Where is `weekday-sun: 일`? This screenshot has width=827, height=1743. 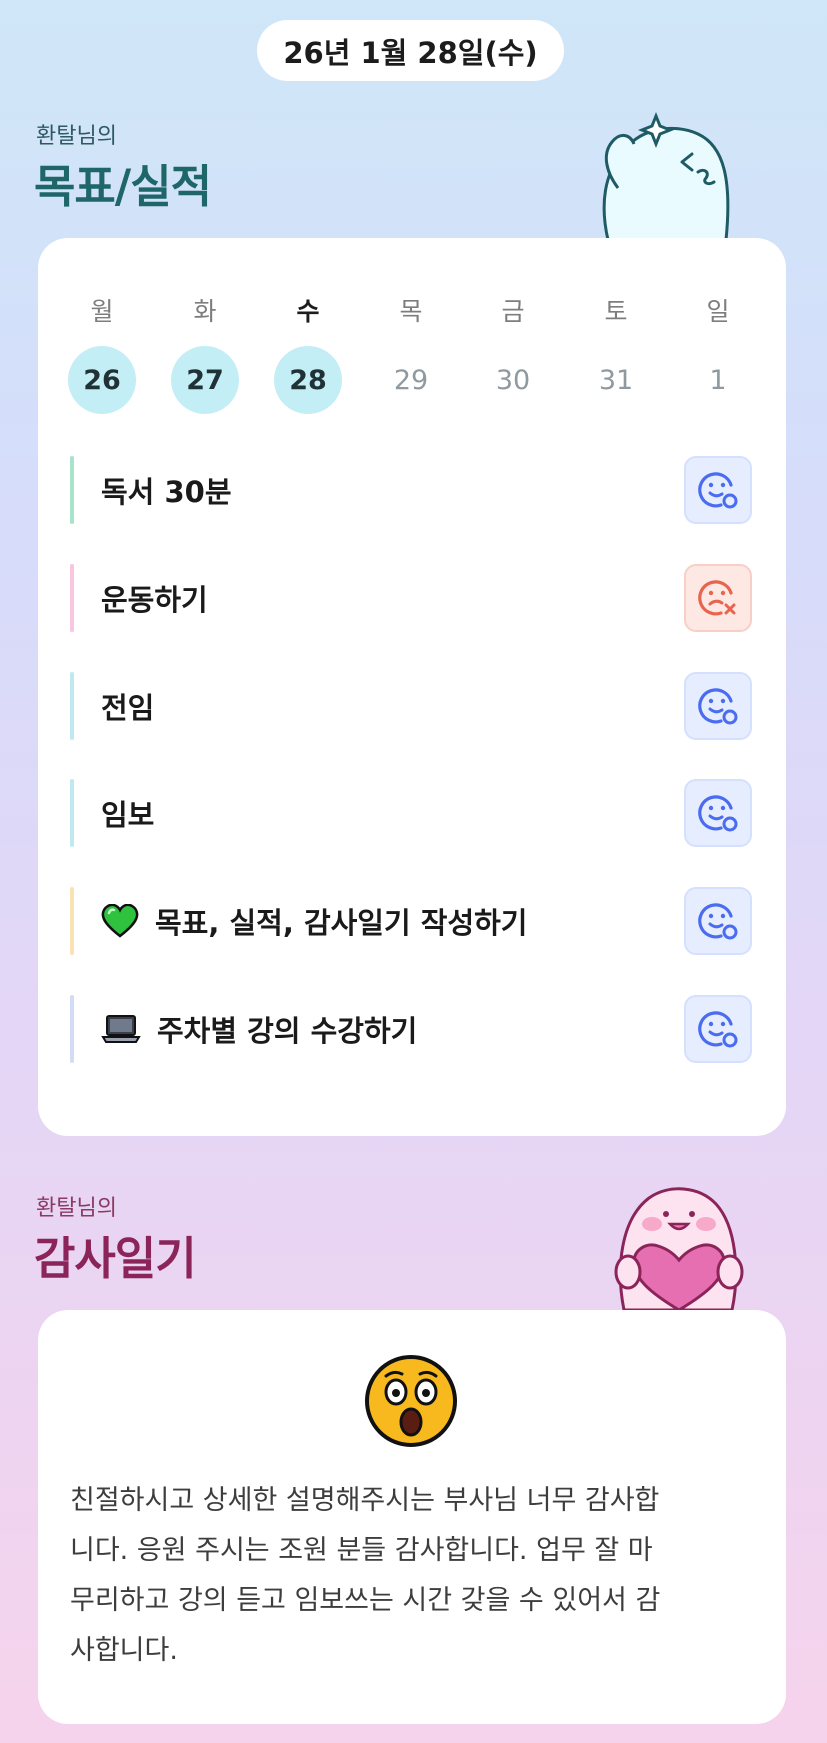 weekday-sun: 일 is located at coordinates (718, 311).